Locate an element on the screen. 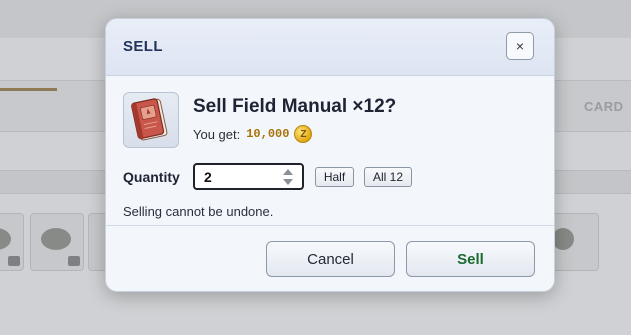 Image resolution: width=631 pixels, height=335 pixels. half-quantity-button: Half is located at coordinates (334, 177).